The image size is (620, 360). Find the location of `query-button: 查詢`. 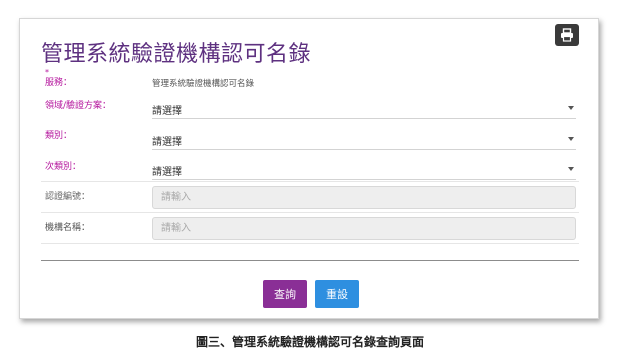

query-button: 查詢 is located at coordinates (285, 294).